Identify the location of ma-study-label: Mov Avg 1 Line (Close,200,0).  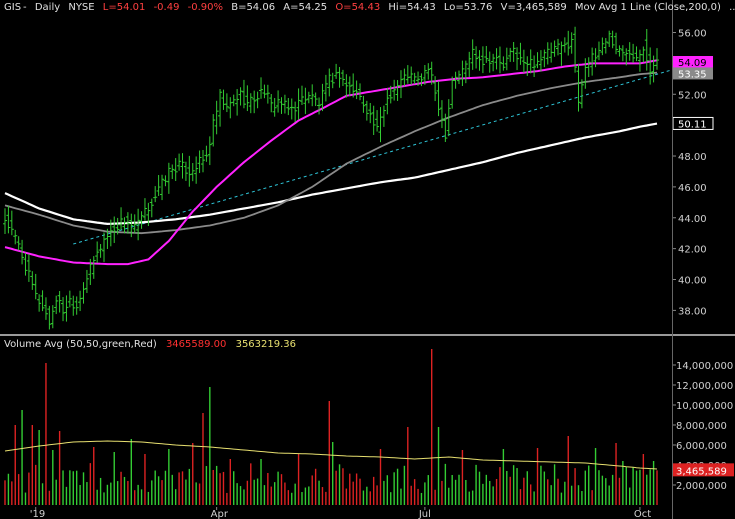
(648, 7).